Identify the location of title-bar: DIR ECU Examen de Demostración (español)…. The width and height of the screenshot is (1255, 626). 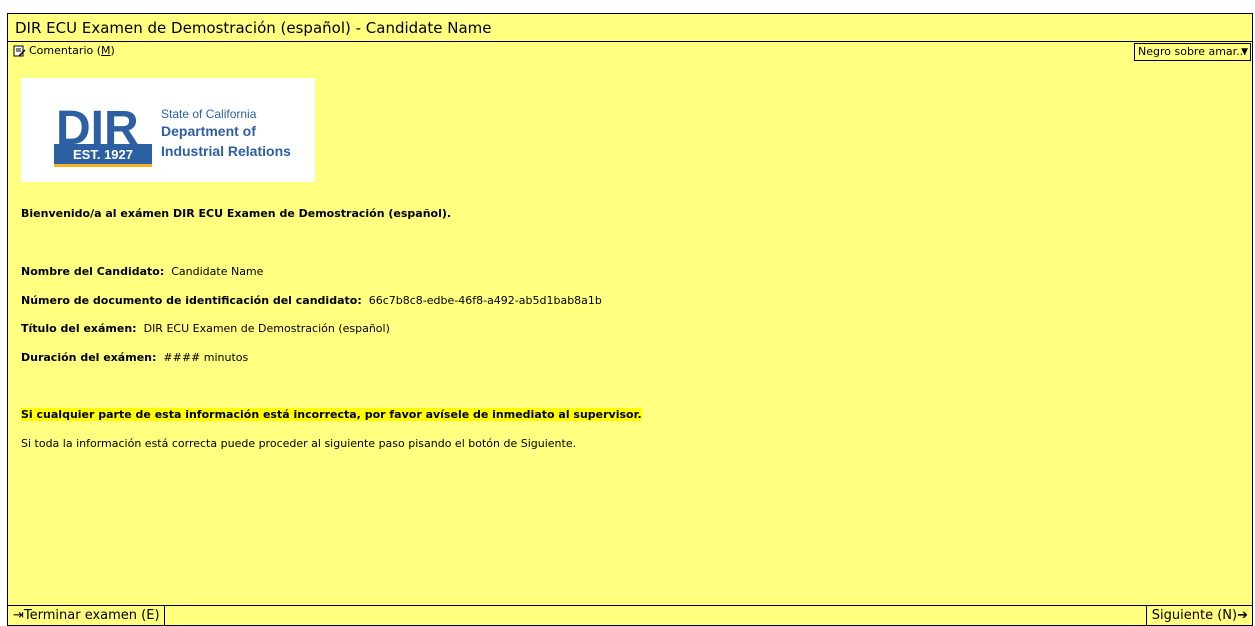
(630, 28).